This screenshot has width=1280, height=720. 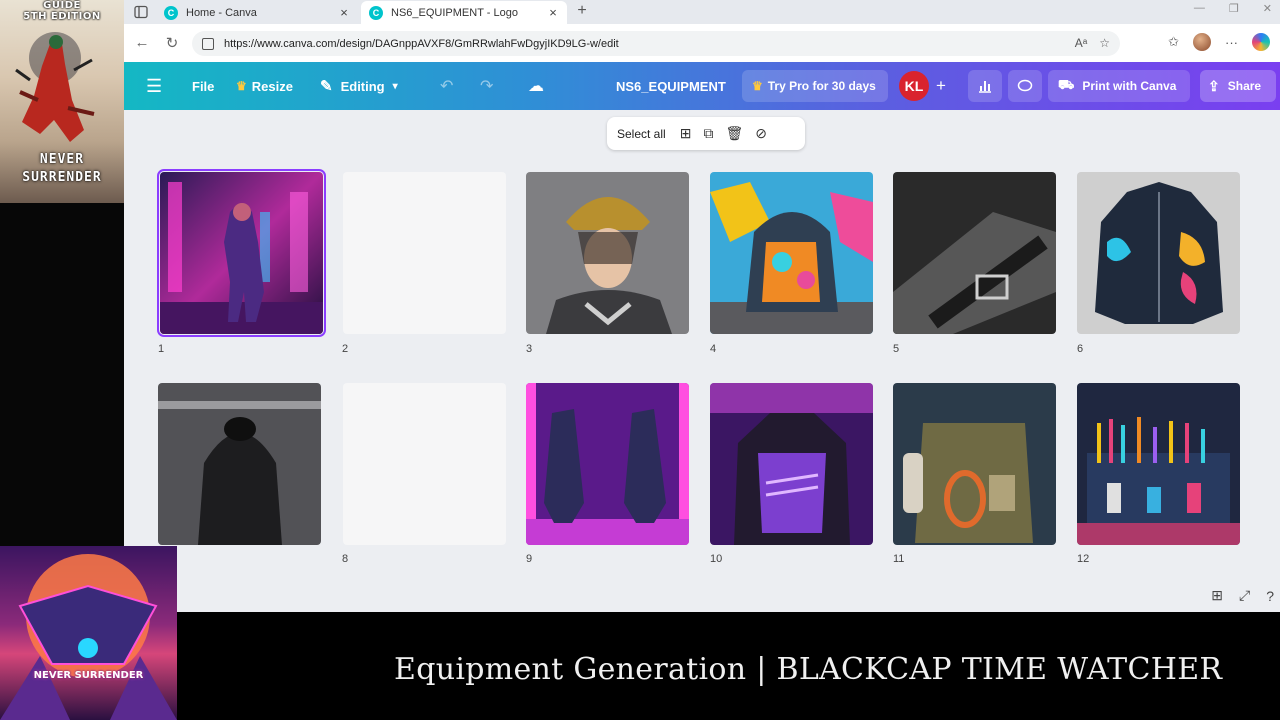 I want to click on selection-toolbar: Select all ⊞ ⧉ 🗑 ⊘, so click(x=706, y=133).